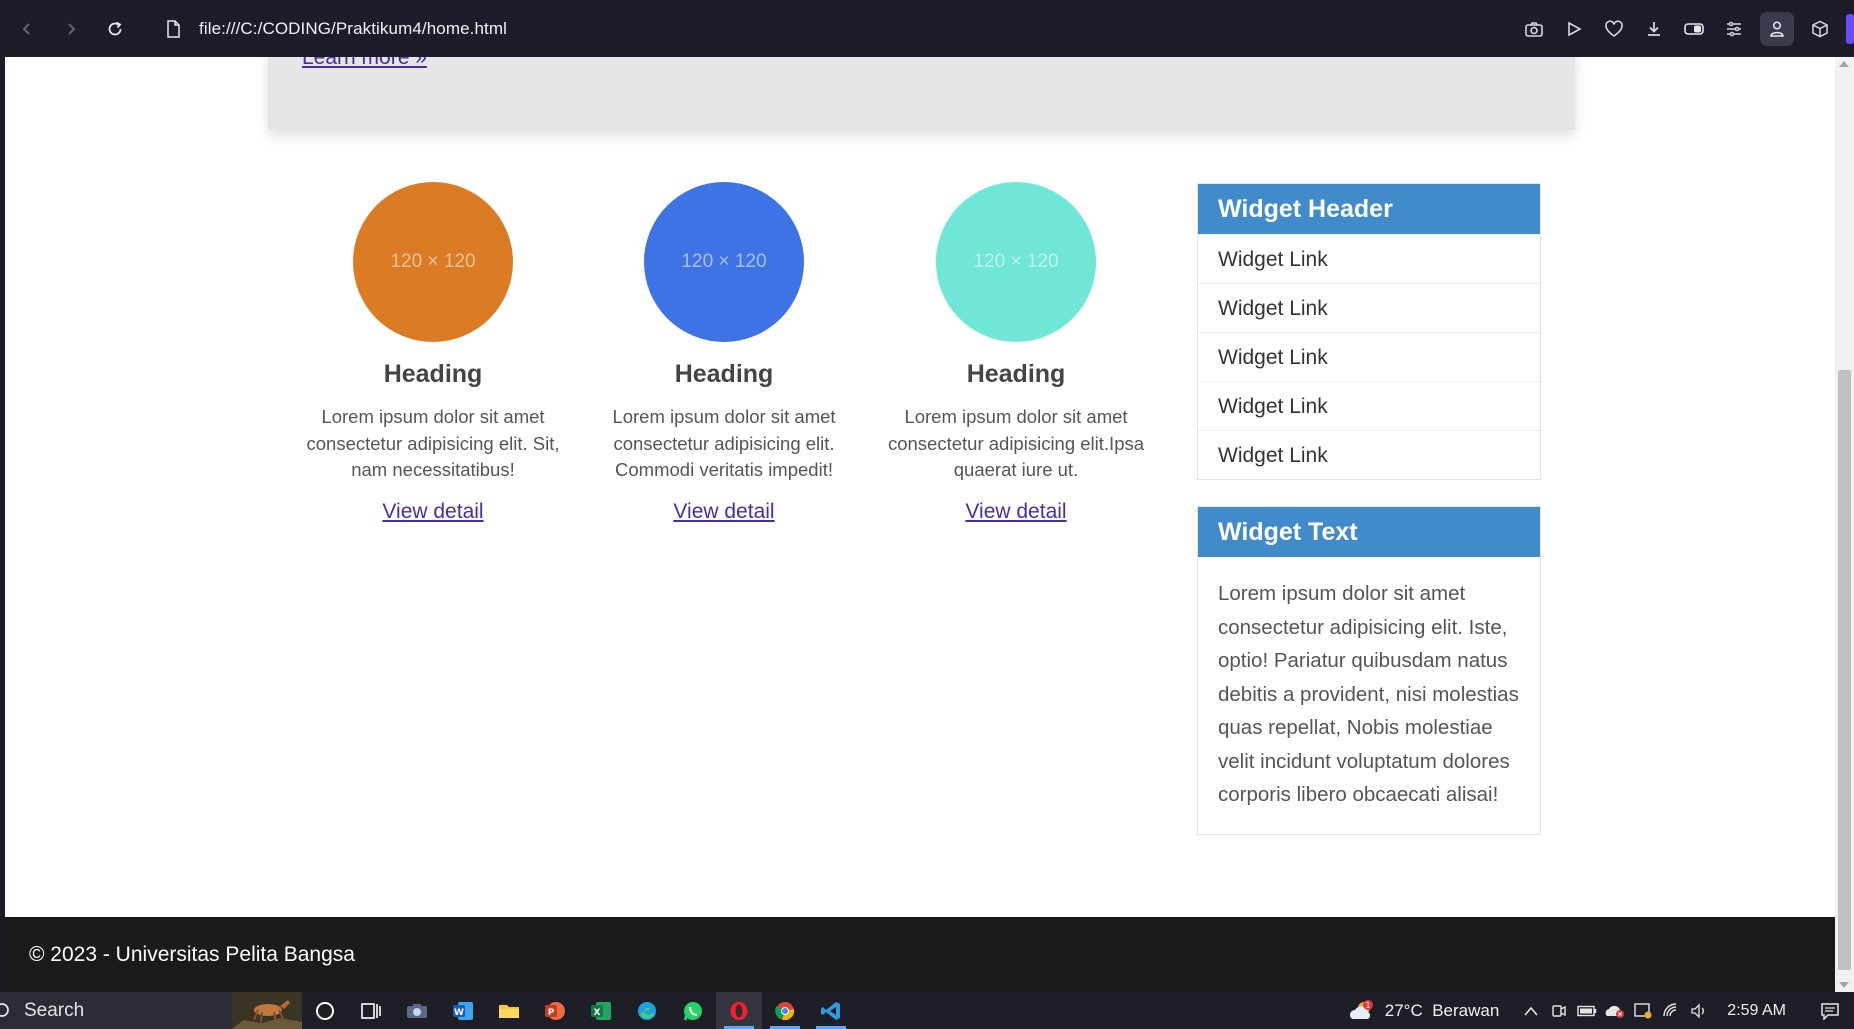 This screenshot has width=1854, height=1029. I want to click on snapshot-button, so click(1534, 29).